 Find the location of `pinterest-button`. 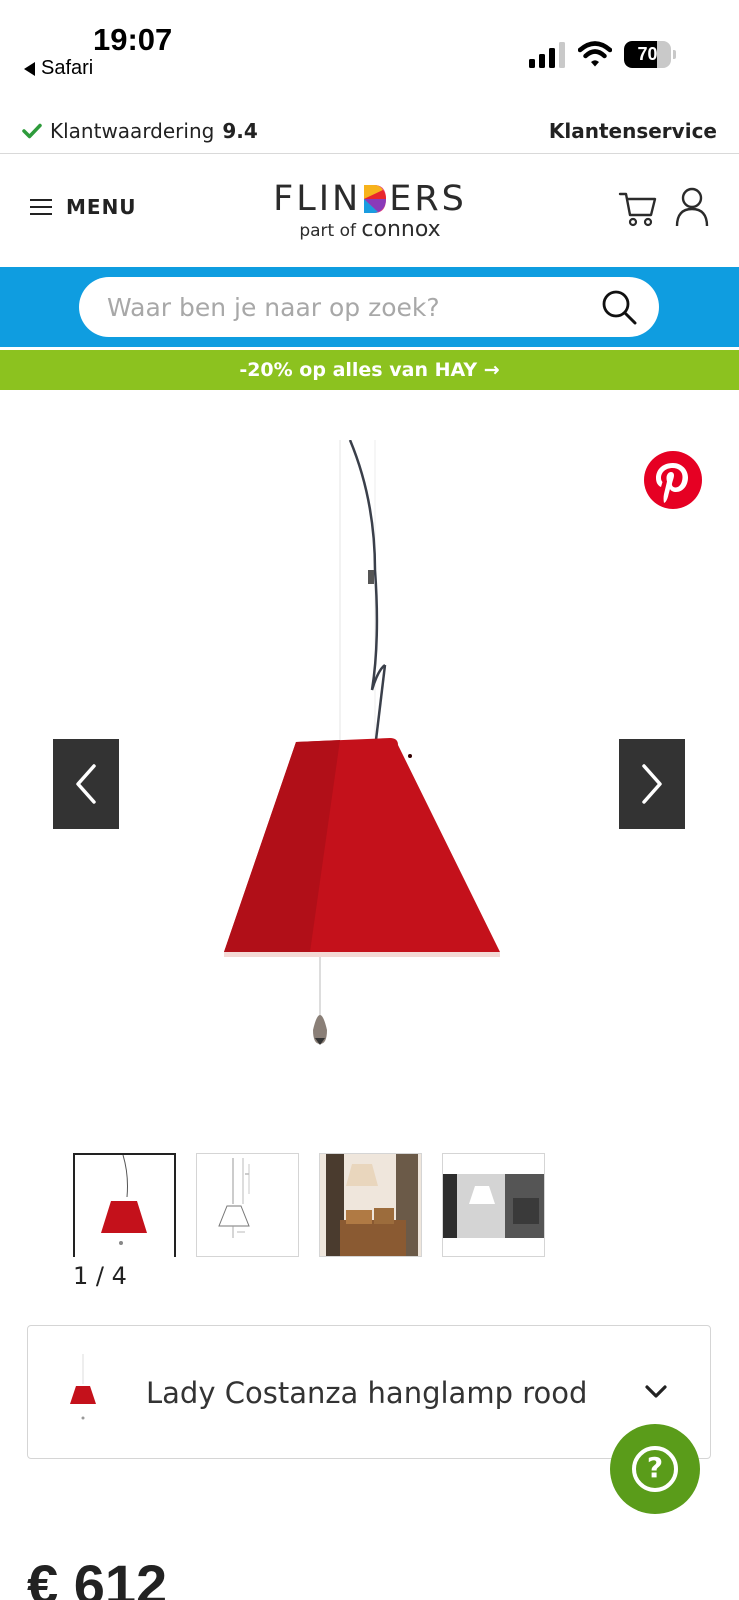

pinterest-button is located at coordinates (673, 480).